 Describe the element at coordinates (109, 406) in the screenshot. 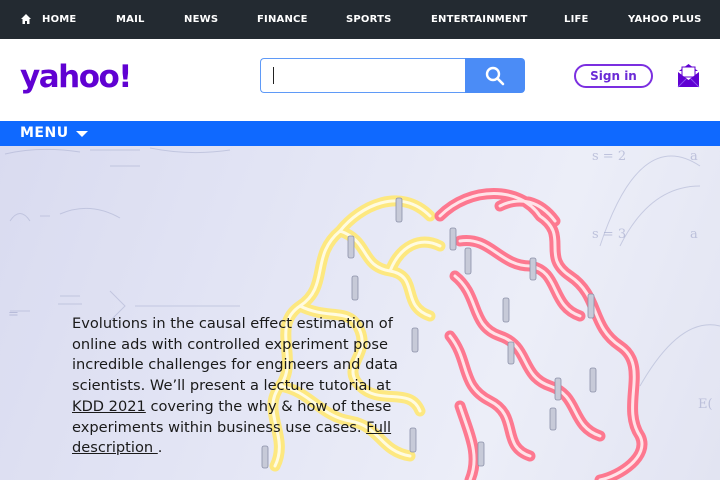

I see `kdd-2021-link: KDD 2021` at that location.